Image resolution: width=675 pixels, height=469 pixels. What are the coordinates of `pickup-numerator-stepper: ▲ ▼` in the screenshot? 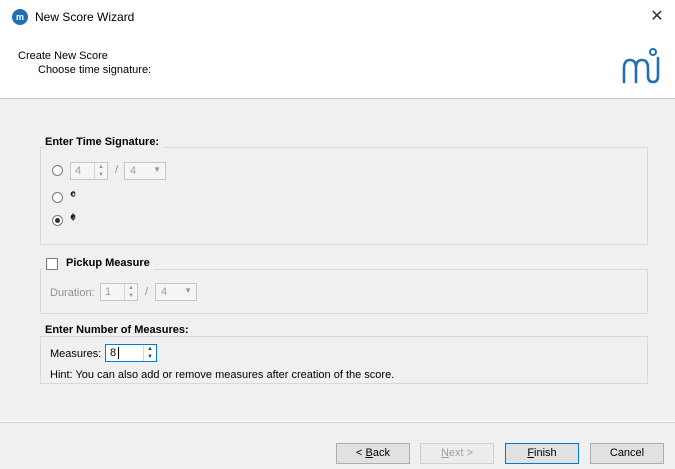 It's located at (130, 292).